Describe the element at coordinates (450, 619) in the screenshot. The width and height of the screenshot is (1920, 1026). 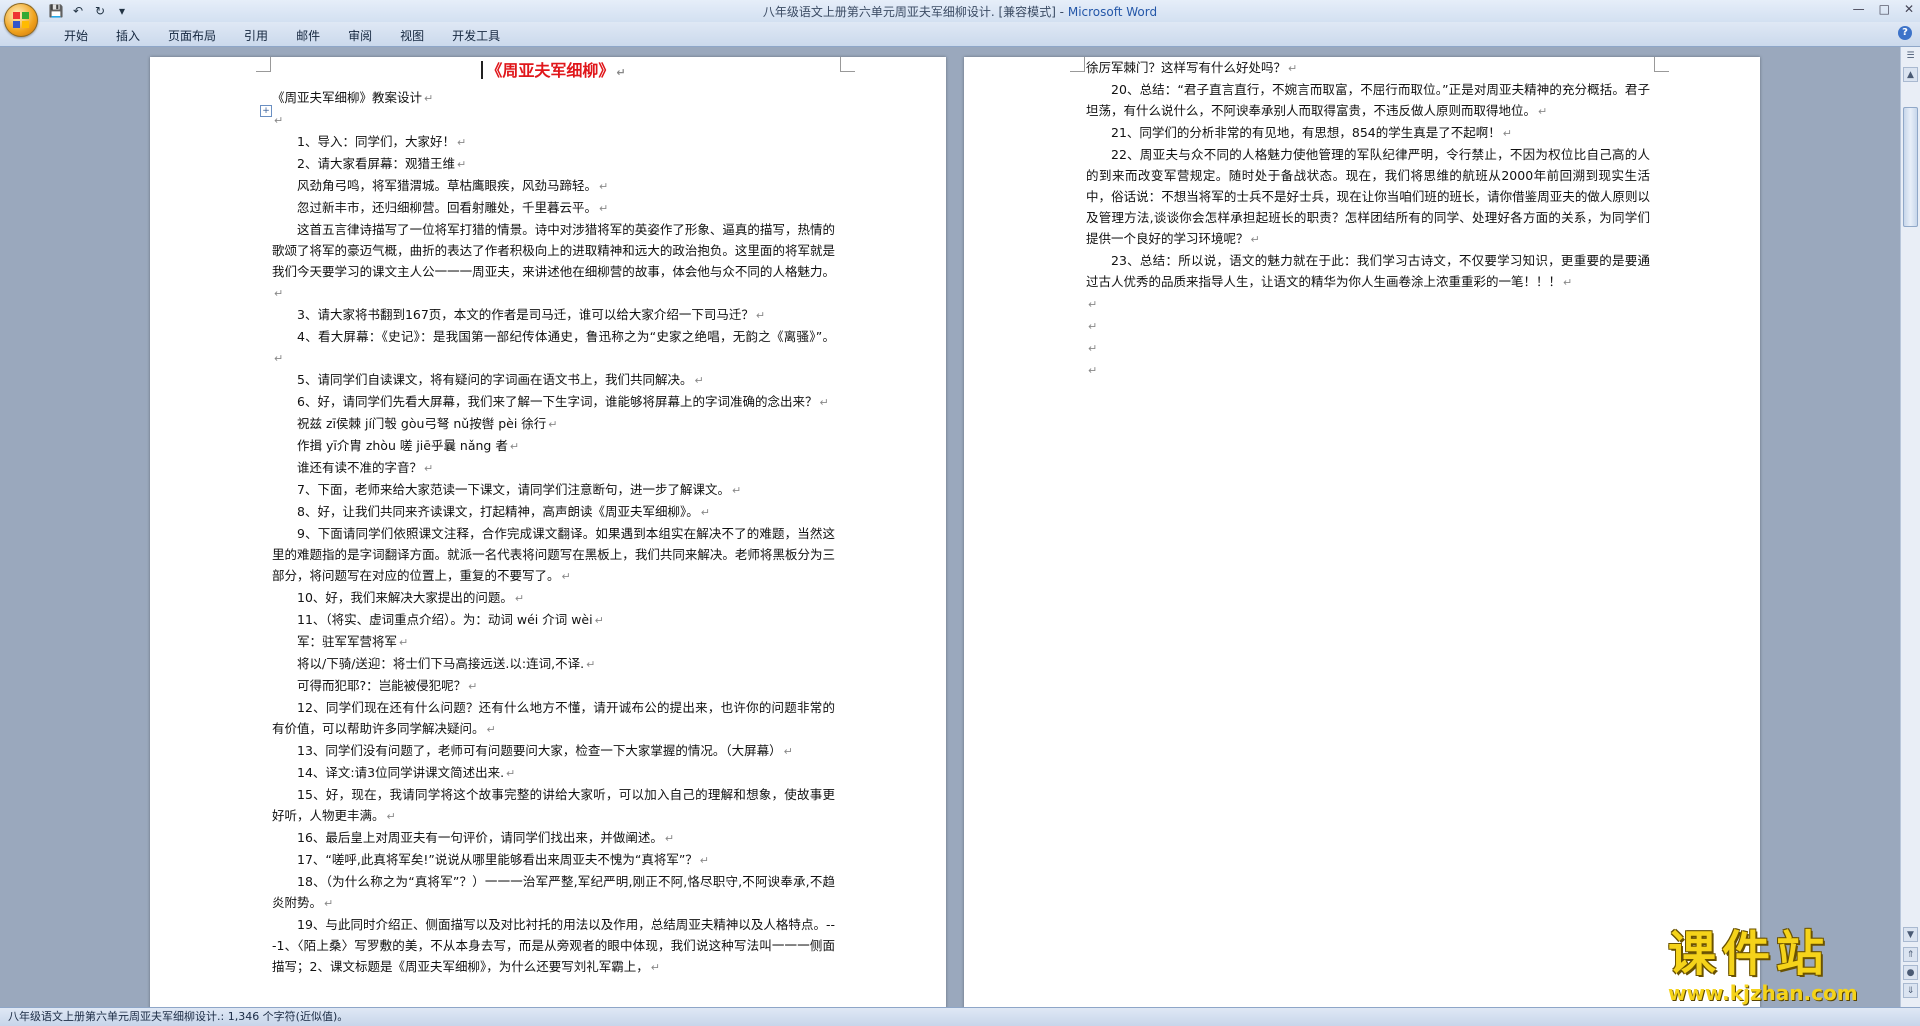
I see `paragraph: 11、（将实、虚词重点介绍）。为：动词 wéi 介词 wèi ↵` at that location.